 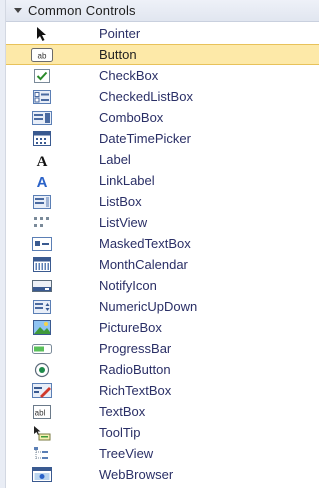 I want to click on toolbox-item-linklabel: A LinkLabel, so click(x=162, y=180).